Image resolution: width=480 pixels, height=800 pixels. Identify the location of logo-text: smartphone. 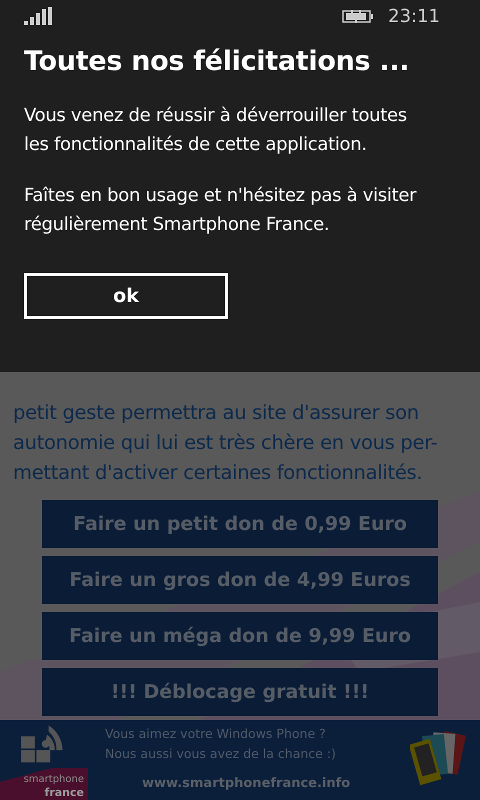
(54, 780).